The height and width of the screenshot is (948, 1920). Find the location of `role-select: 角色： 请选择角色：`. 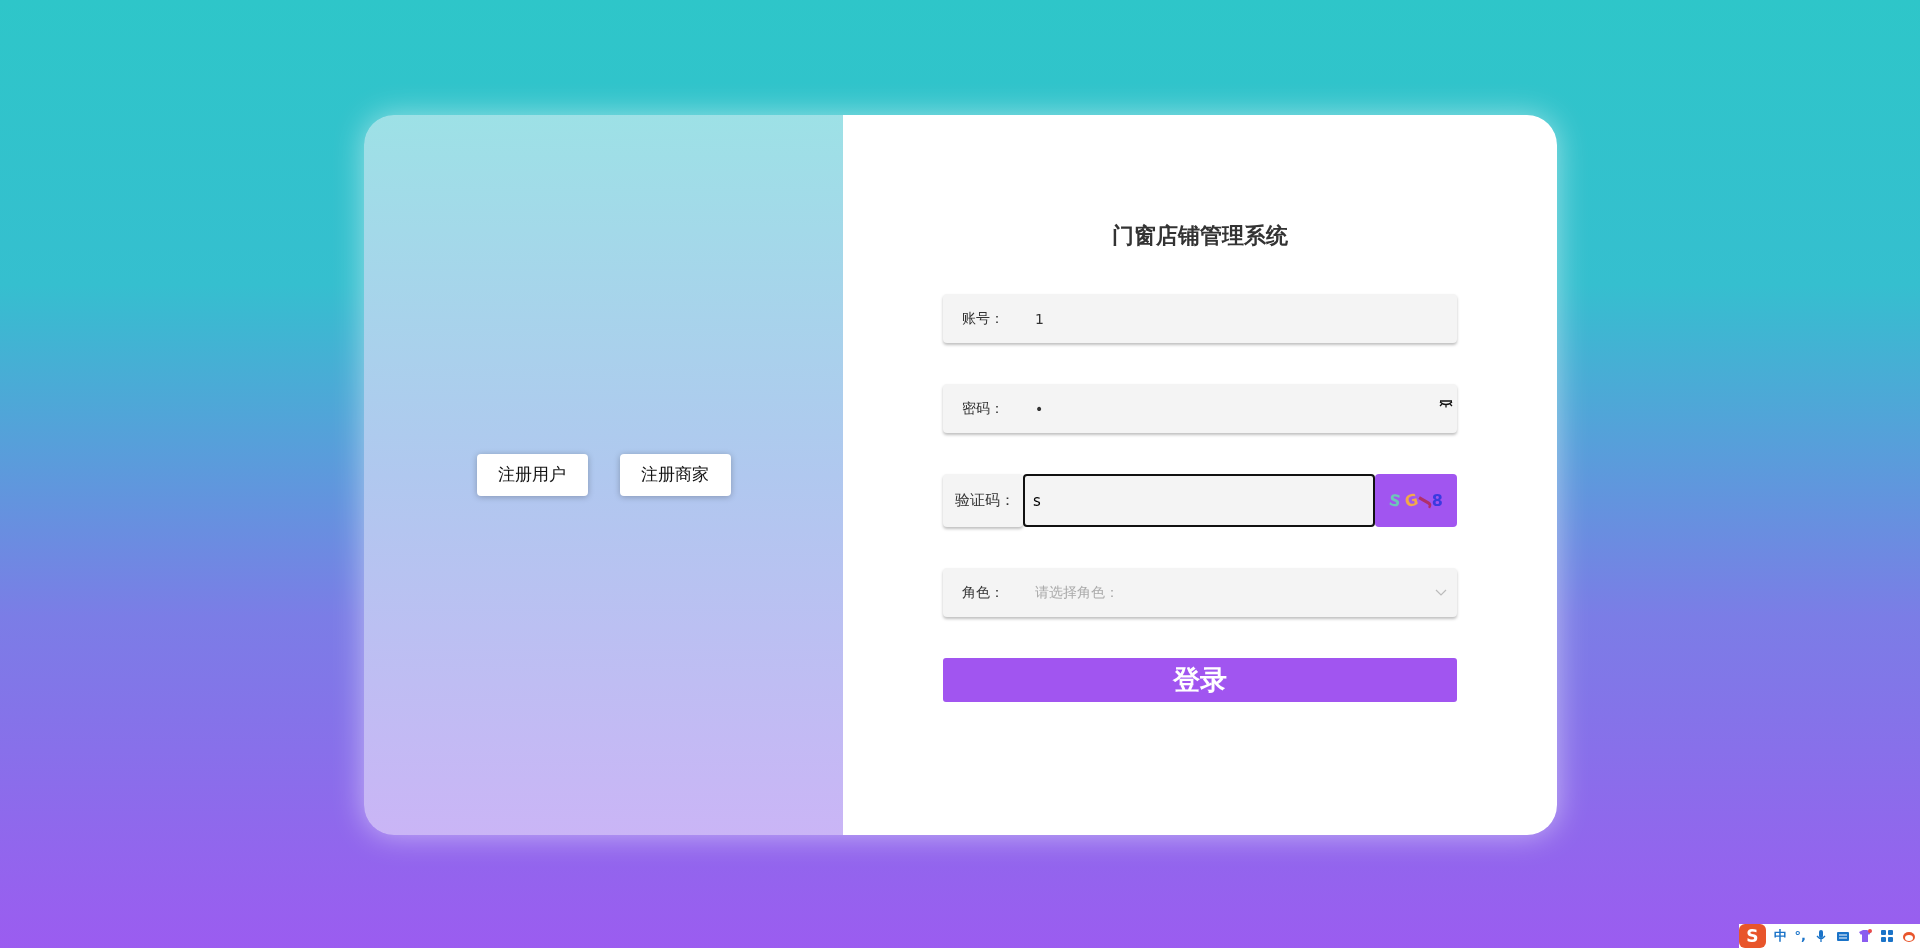

role-select: 角色： 请选择角色： is located at coordinates (1200, 592).